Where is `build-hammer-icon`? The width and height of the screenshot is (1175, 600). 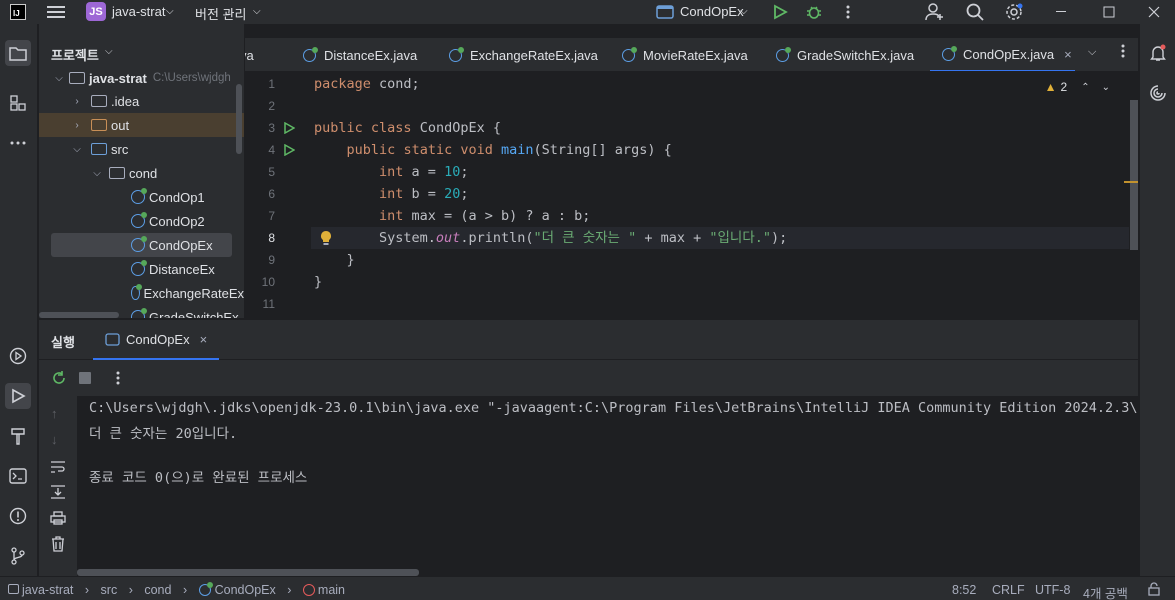 build-hammer-icon is located at coordinates (18, 436).